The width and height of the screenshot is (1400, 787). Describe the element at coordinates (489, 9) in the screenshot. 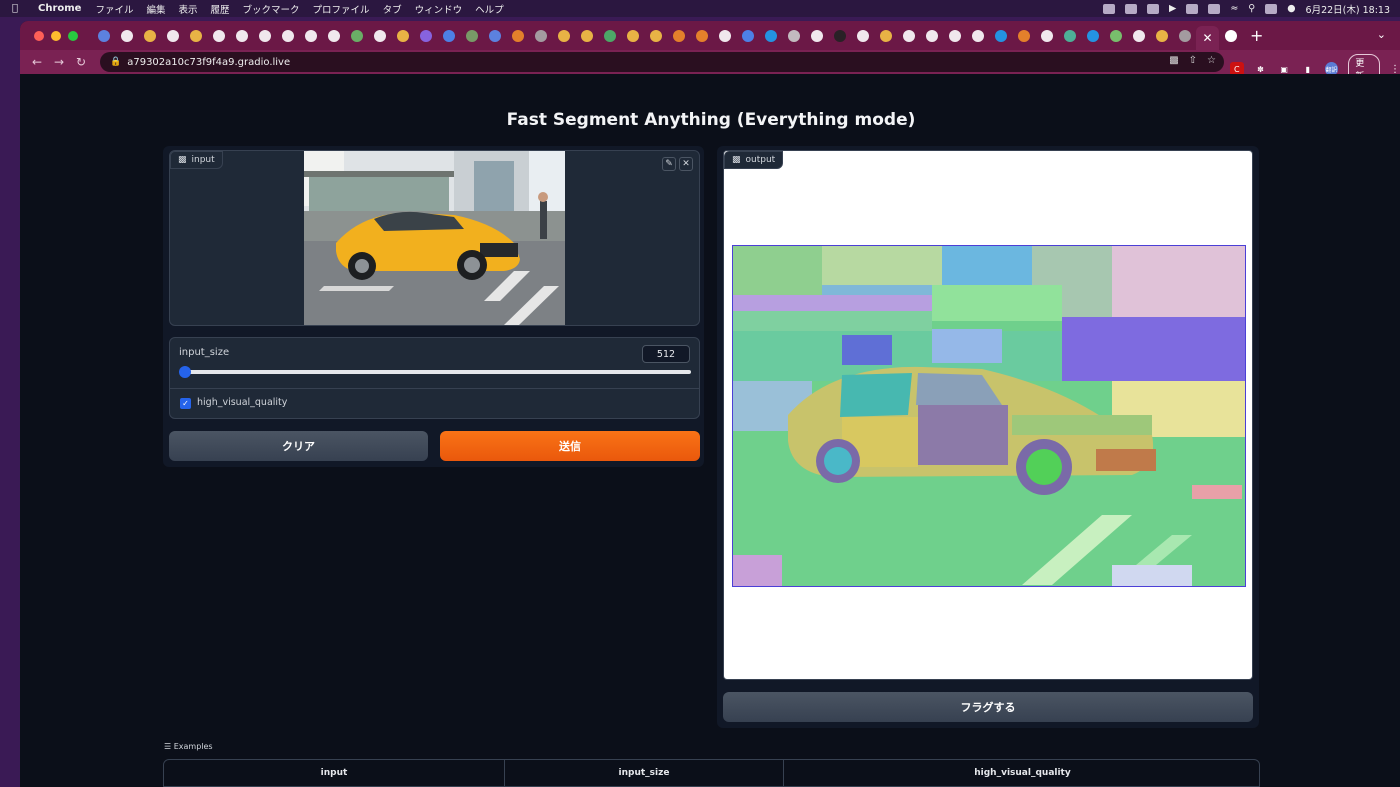

I see `menu-help: ヘルプ` at that location.